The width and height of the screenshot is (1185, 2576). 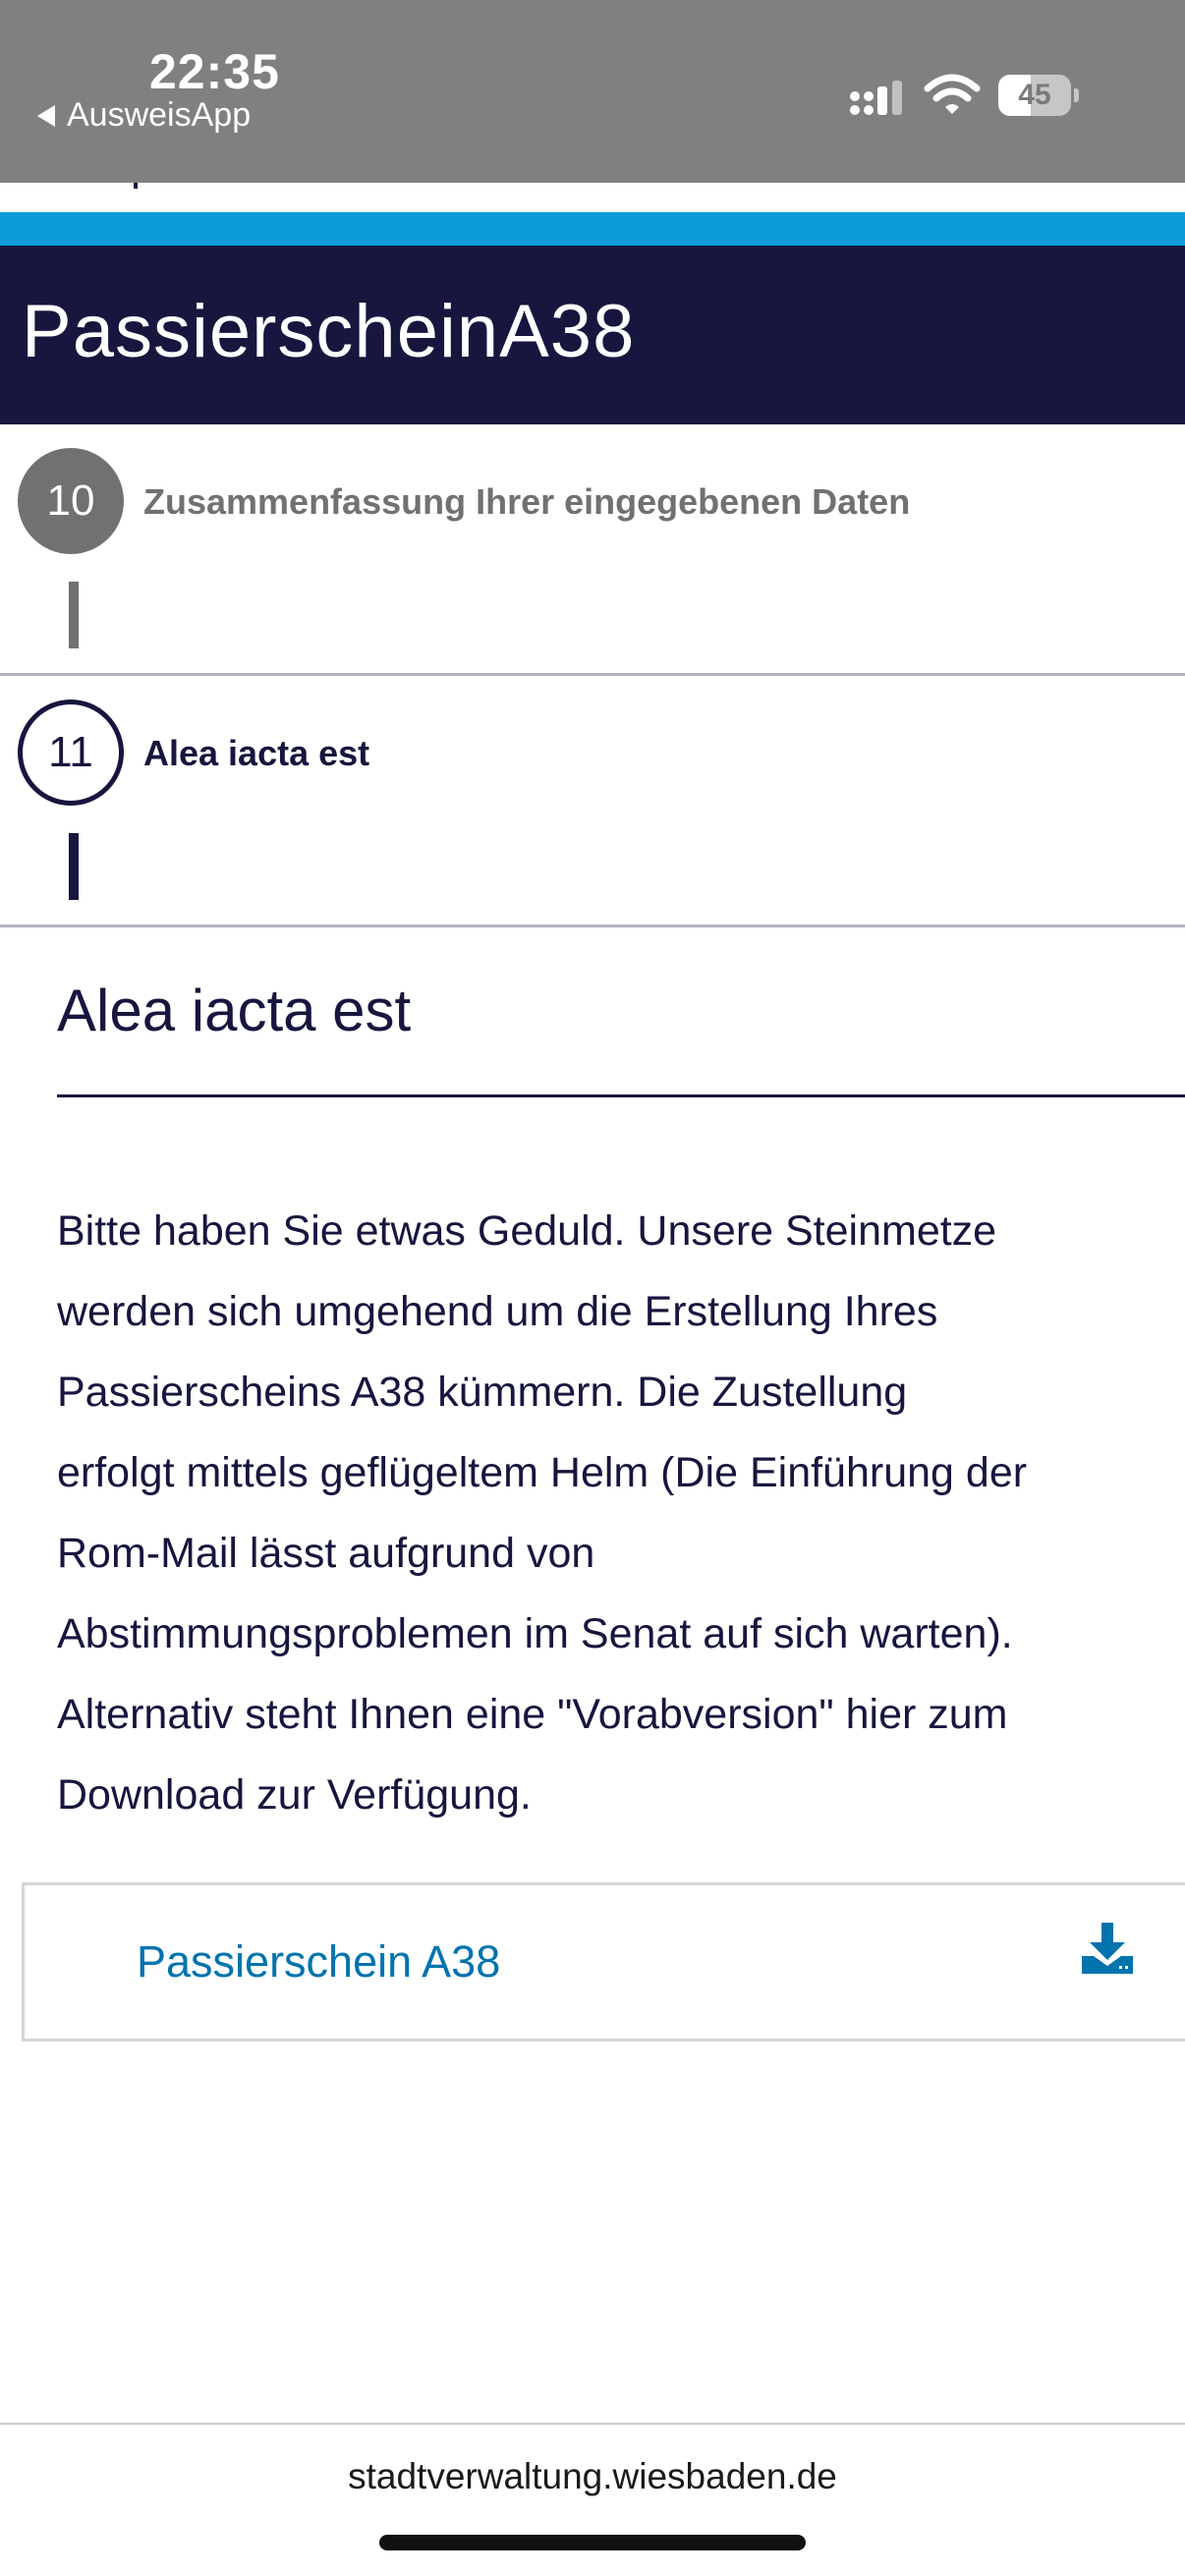 I want to click on cellular-signal-icon, so click(x=876, y=98).